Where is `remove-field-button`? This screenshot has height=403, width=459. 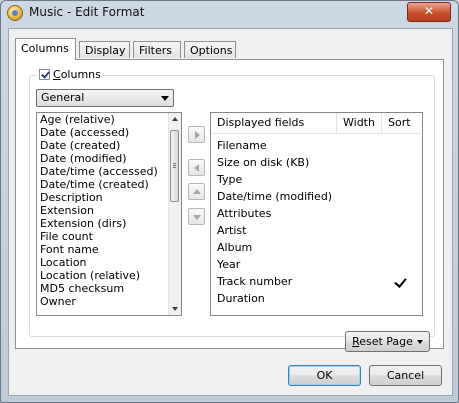
remove-field-button is located at coordinates (196, 167).